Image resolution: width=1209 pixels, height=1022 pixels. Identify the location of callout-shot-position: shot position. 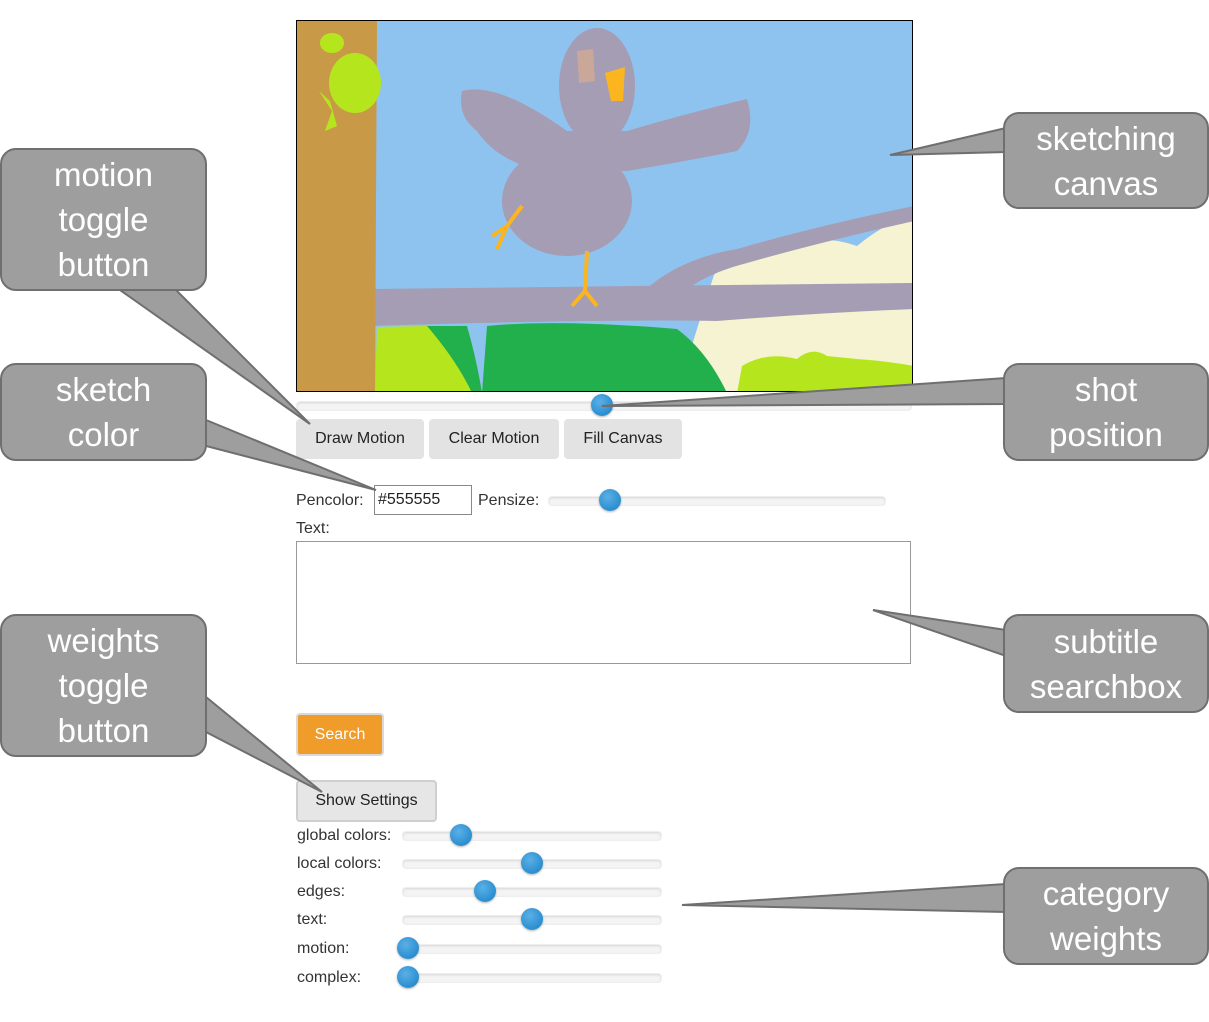
(1106, 412).